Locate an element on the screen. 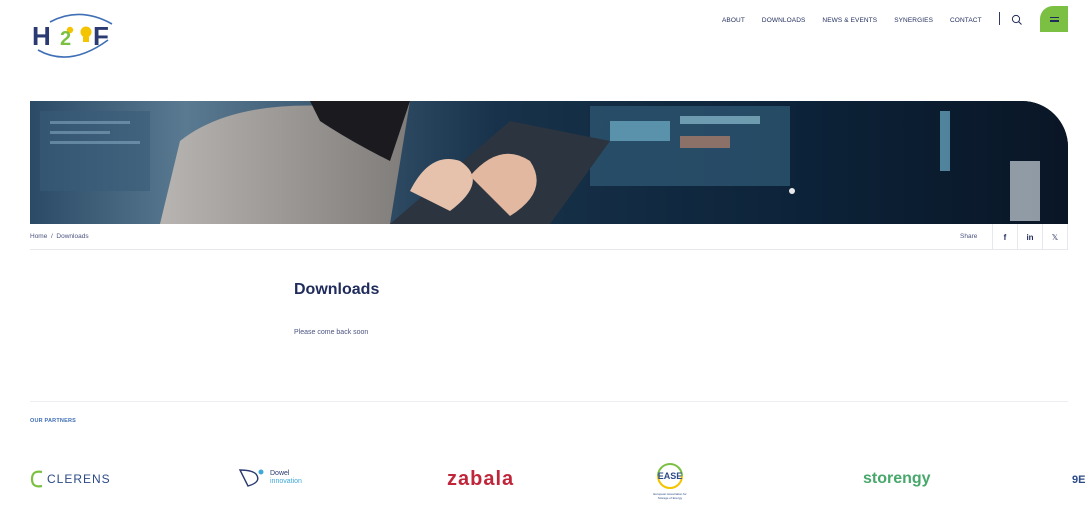 The width and height of the screenshot is (1086, 510). breadcrumb: Home / Downloads is located at coordinates (59, 236).